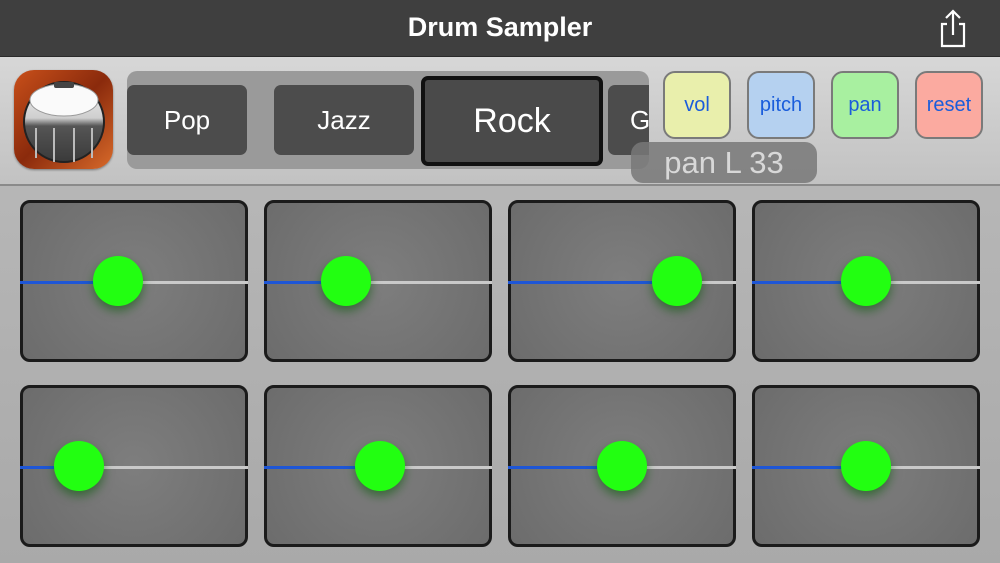 The height and width of the screenshot is (563, 1000). Describe the element at coordinates (63, 119) in the screenshot. I see `drum-kit-icon` at that location.